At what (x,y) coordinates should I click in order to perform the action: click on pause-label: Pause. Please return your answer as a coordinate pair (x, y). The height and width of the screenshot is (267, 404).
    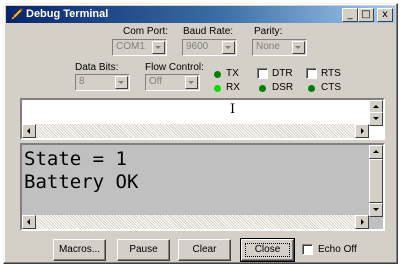
    Looking at the image, I should click on (143, 249).